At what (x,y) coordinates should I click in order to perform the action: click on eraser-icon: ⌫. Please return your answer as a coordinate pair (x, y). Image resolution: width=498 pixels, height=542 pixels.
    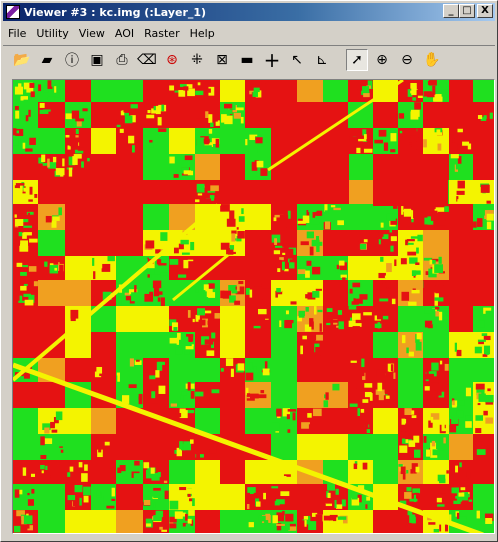
    Looking at the image, I should click on (147, 60).